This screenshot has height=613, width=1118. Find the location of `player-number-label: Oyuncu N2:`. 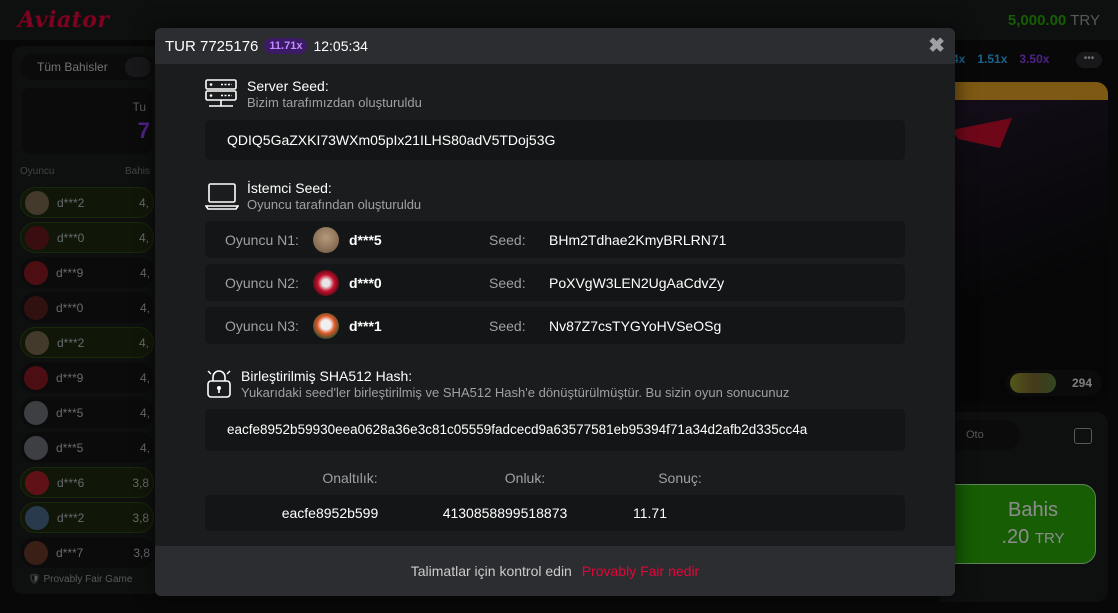

player-number-label: Oyuncu N2: is located at coordinates (262, 282).